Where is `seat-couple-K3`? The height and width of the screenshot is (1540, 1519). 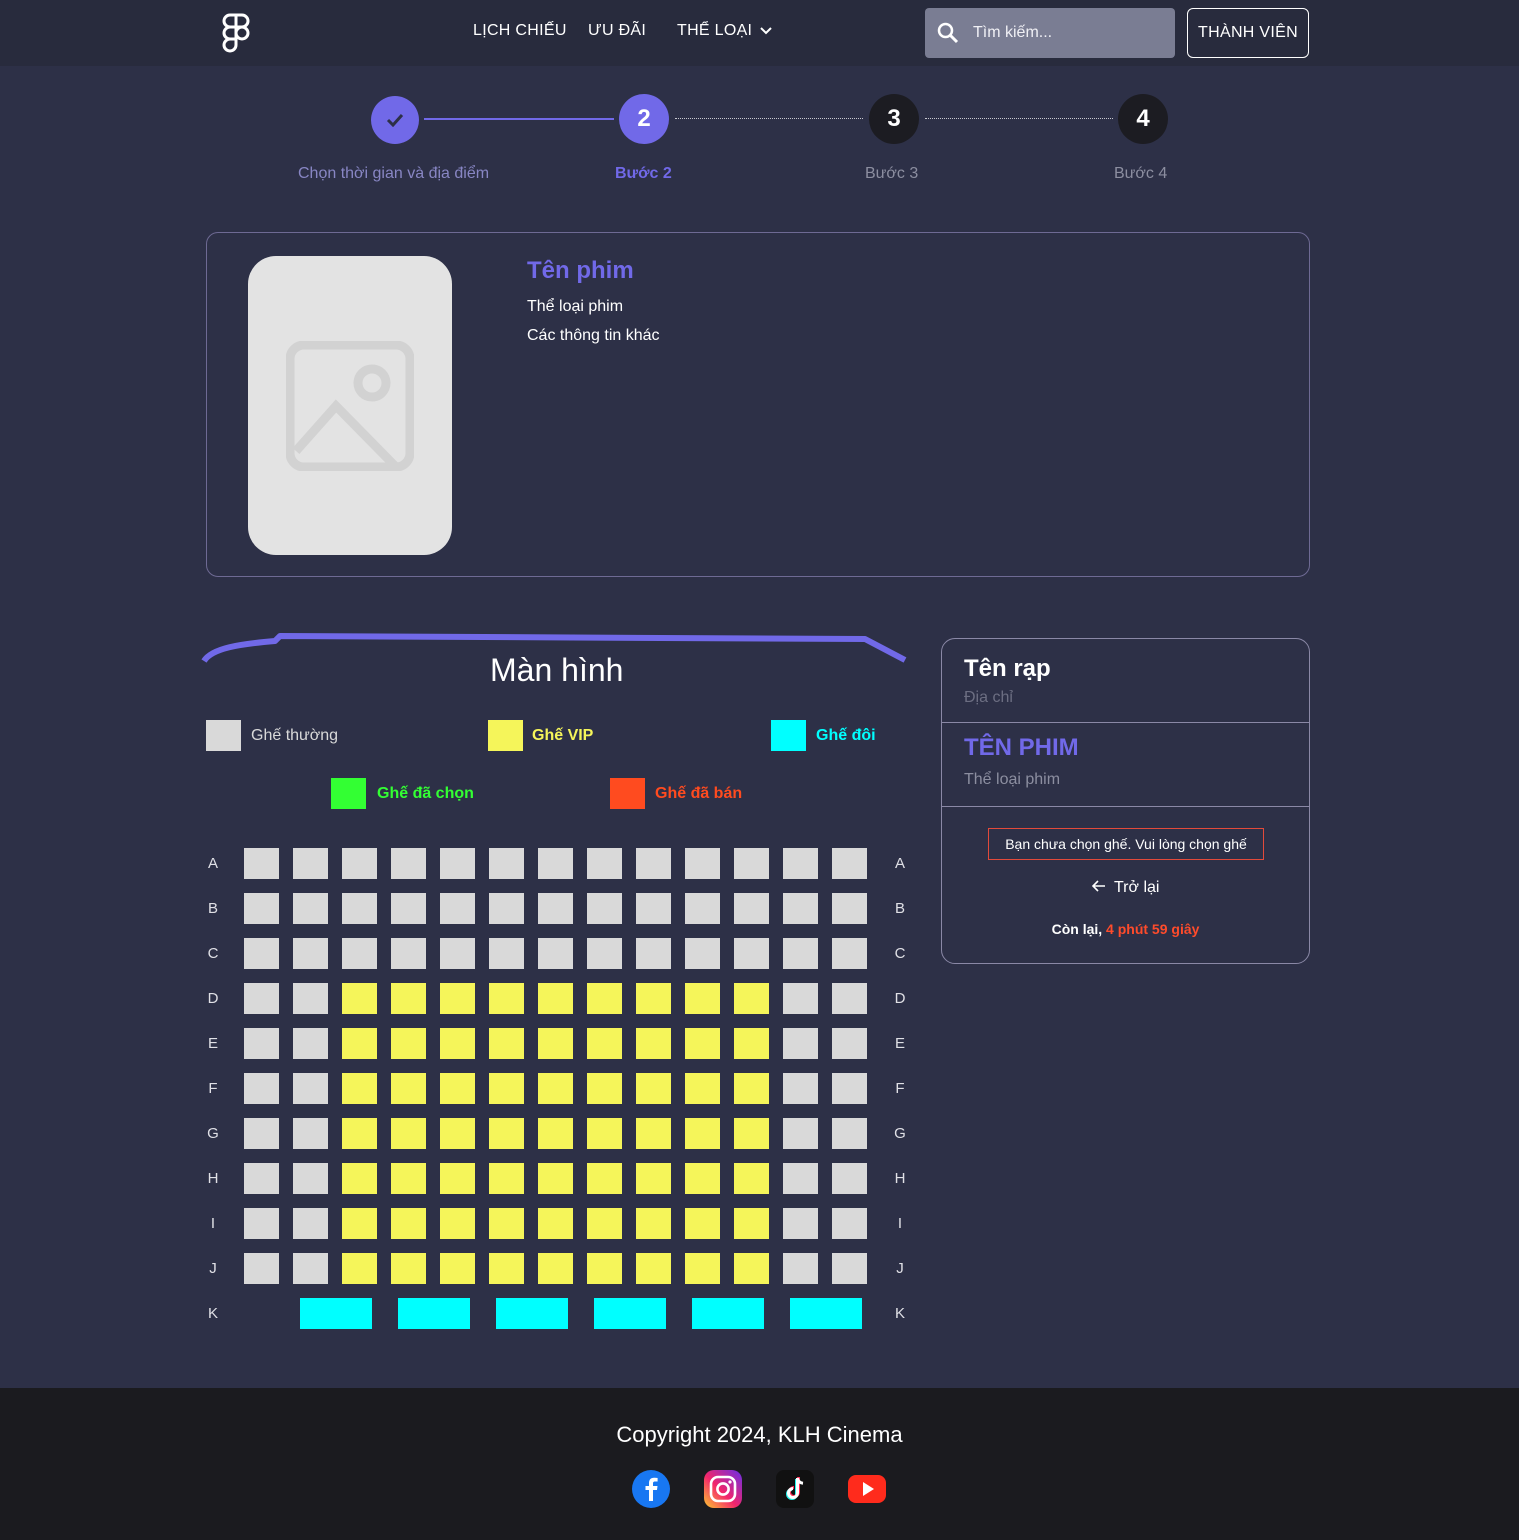
seat-couple-K3 is located at coordinates (532, 1313).